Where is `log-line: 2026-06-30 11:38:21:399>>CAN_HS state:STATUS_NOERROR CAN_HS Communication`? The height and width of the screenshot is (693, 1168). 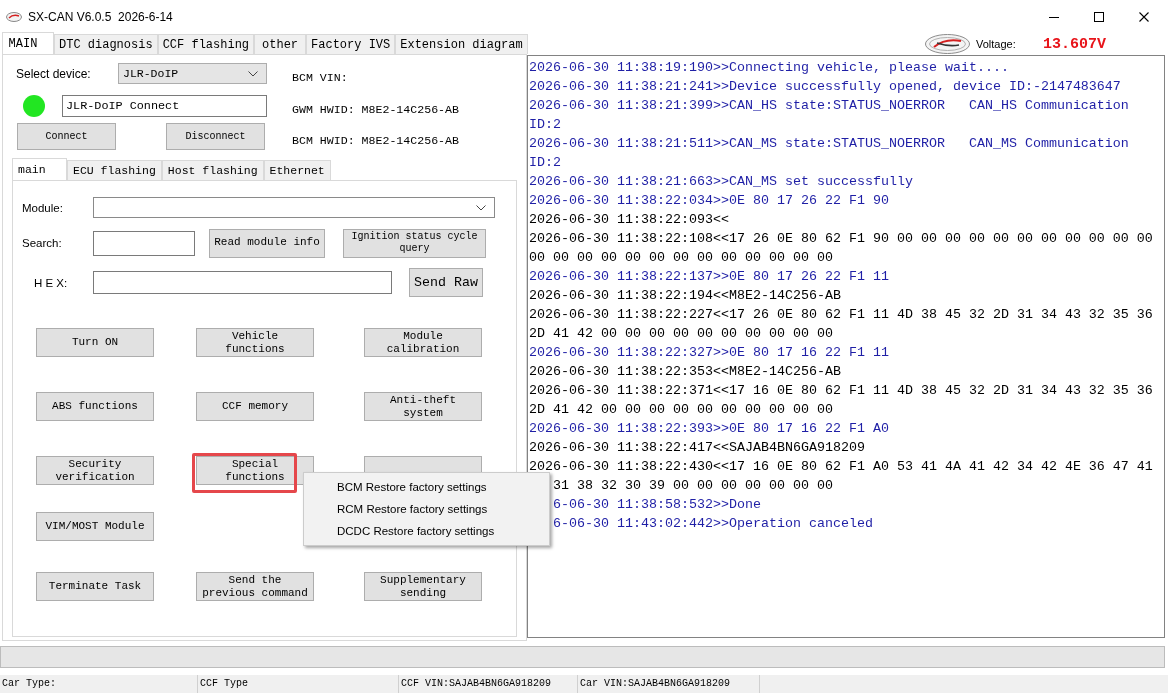
log-line: 2026-06-30 11:38:21:399>>CAN_HS state:STATUS_NOERROR CAN_HS Communication is located at coordinates (829, 106).